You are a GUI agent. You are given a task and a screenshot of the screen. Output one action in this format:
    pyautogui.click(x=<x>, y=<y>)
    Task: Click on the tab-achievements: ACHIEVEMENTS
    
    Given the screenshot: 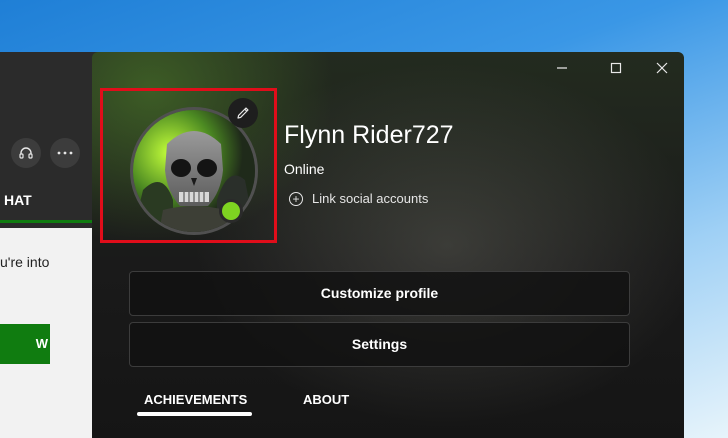 What is the action you would take?
    pyautogui.click(x=195, y=399)
    